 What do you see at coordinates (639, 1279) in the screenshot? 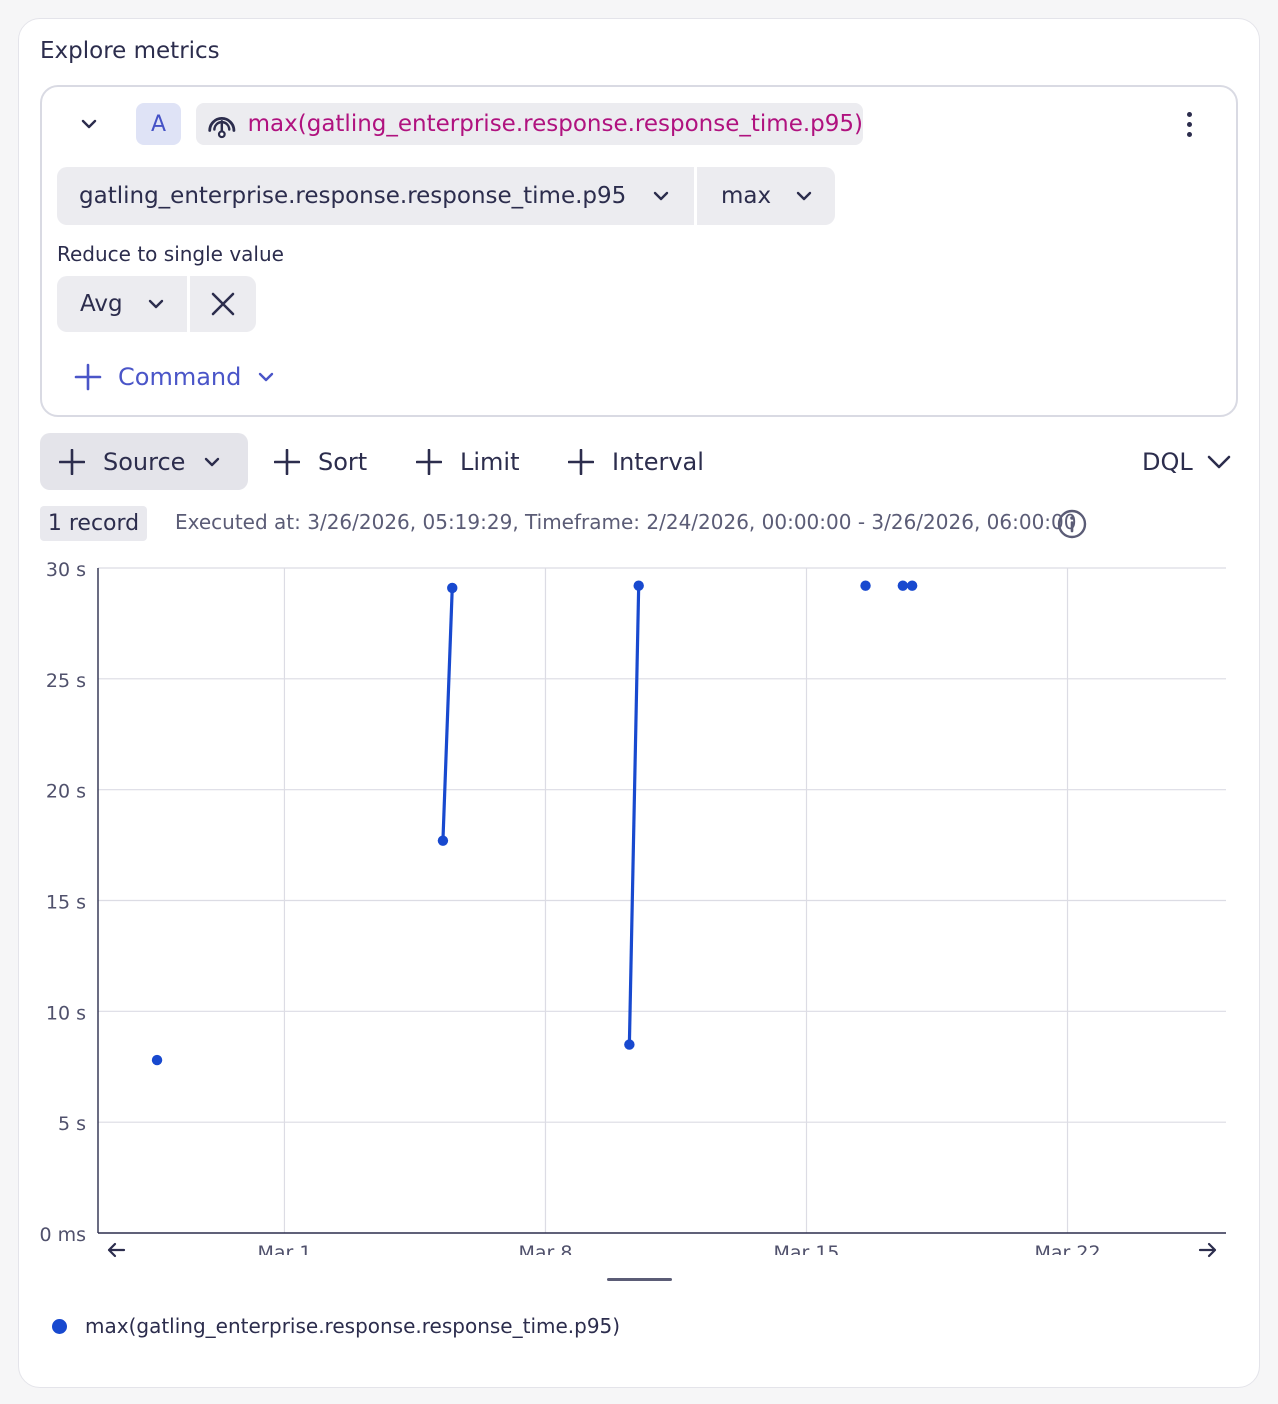
I see `chart-scroll-indicator` at bounding box center [639, 1279].